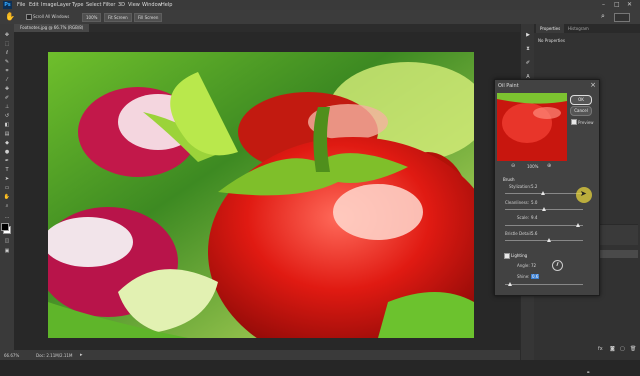 The width and height of the screenshot is (640, 376). Describe the element at coordinates (34, 5) in the screenshot. I see `menu-edit: Edit` at that location.